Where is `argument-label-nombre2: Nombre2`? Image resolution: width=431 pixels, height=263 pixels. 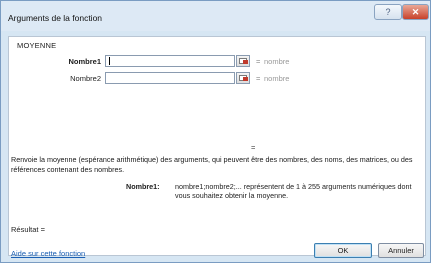 argument-label-nombre2: Nombre2 is located at coordinates (85, 78).